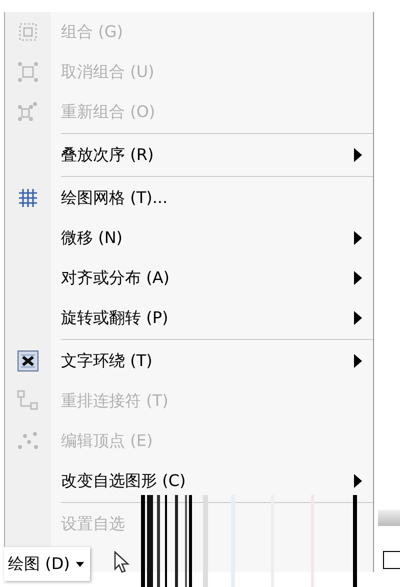 This screenshot has height=587, width=400. I want to click on ungroup-icon, so click(28, 72).